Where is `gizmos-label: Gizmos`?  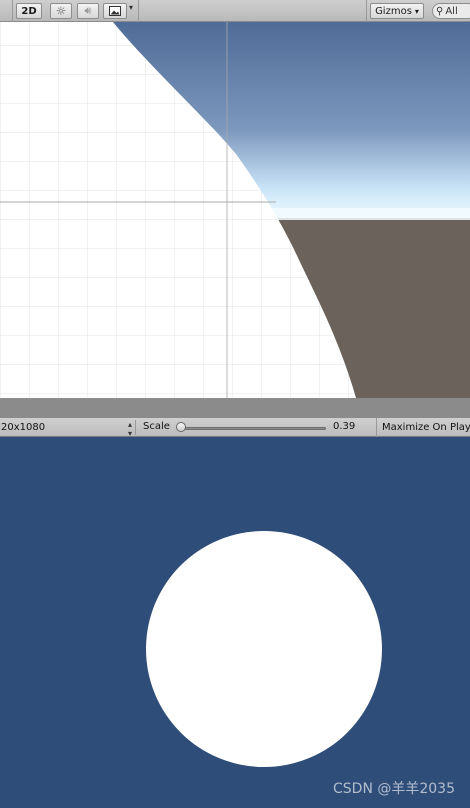 gizmos-label: Gizmos is located at coordinates (393, 11).